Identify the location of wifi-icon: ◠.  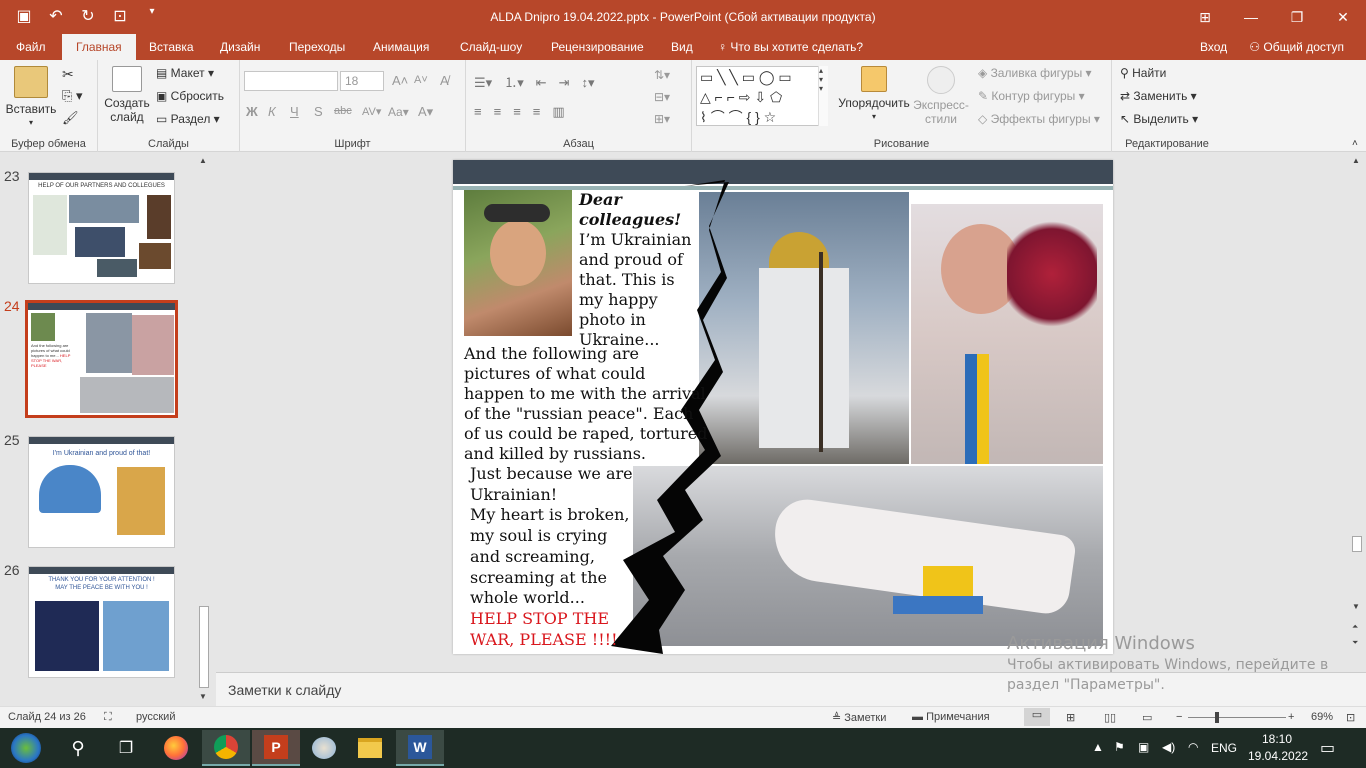
(1193, 747).